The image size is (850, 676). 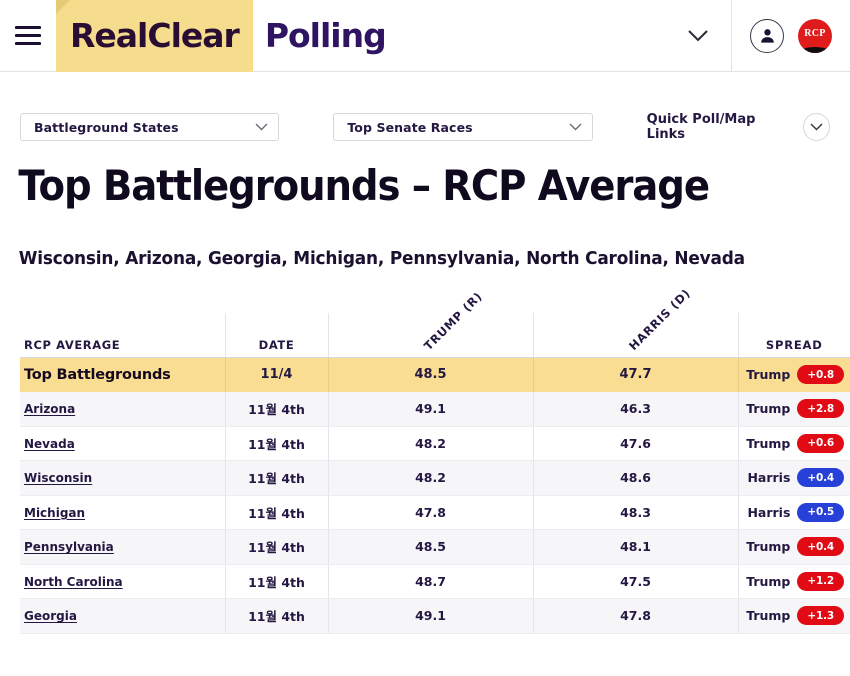 What do you see at coordinates (123, 547) in the screenshot?
I see `table-cell-state: Pennsylvania` at bounding box center [123, 547].